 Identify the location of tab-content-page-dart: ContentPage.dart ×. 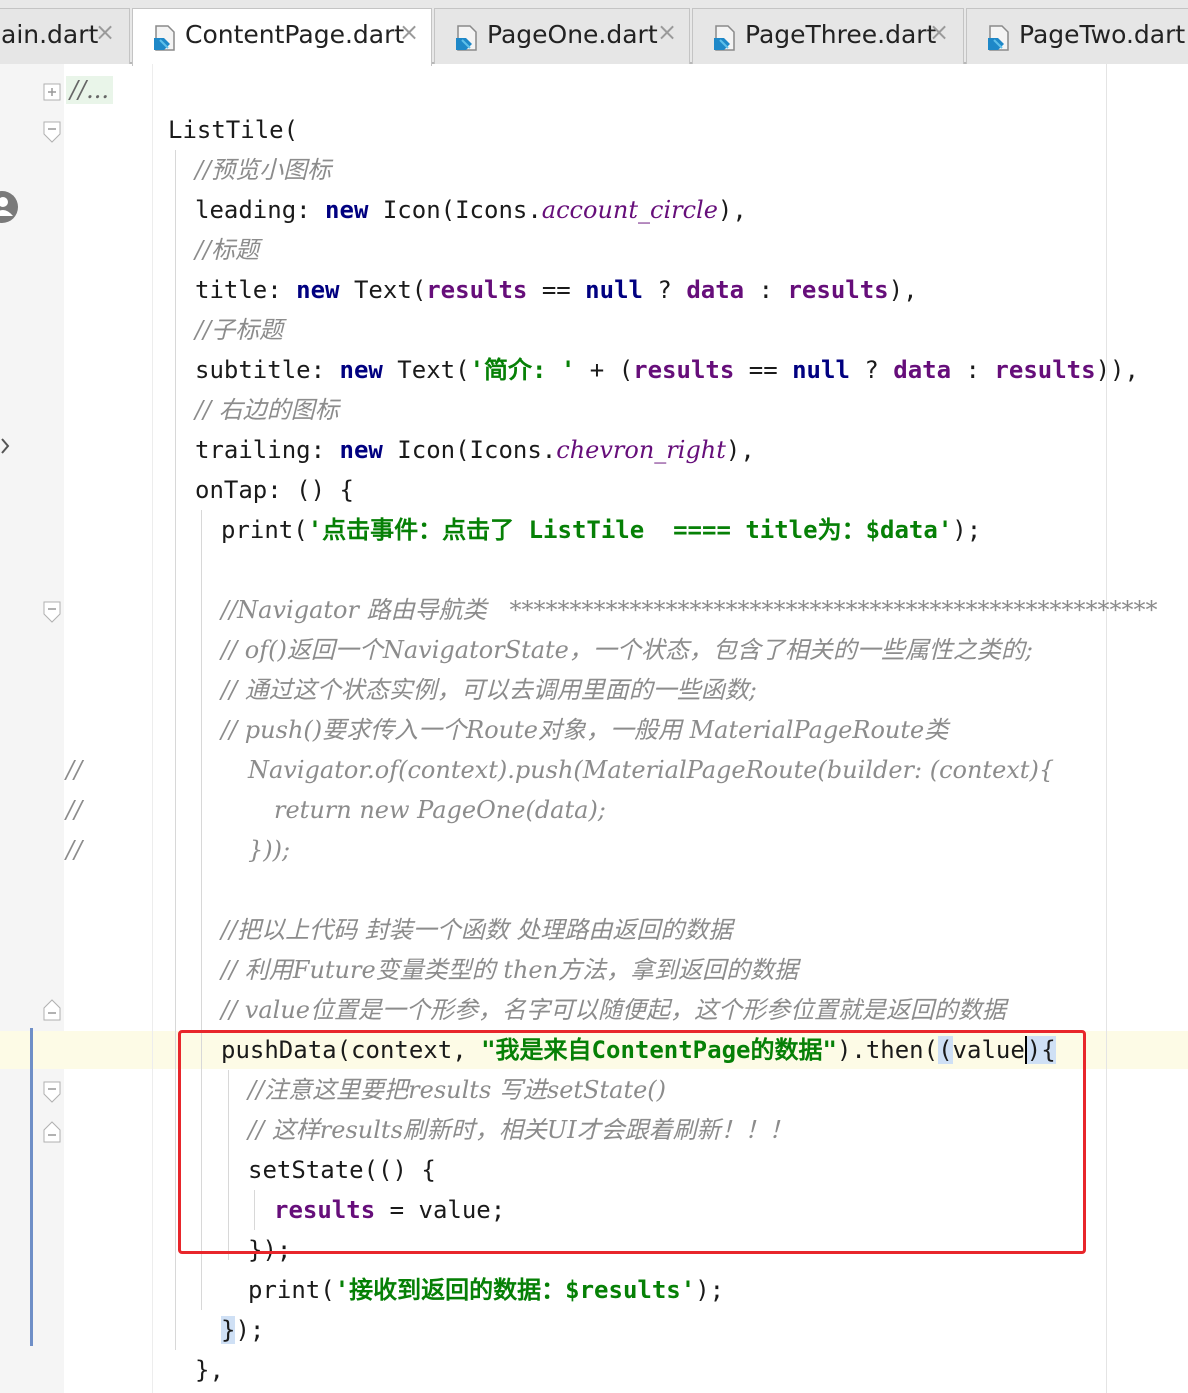
(282, 37).